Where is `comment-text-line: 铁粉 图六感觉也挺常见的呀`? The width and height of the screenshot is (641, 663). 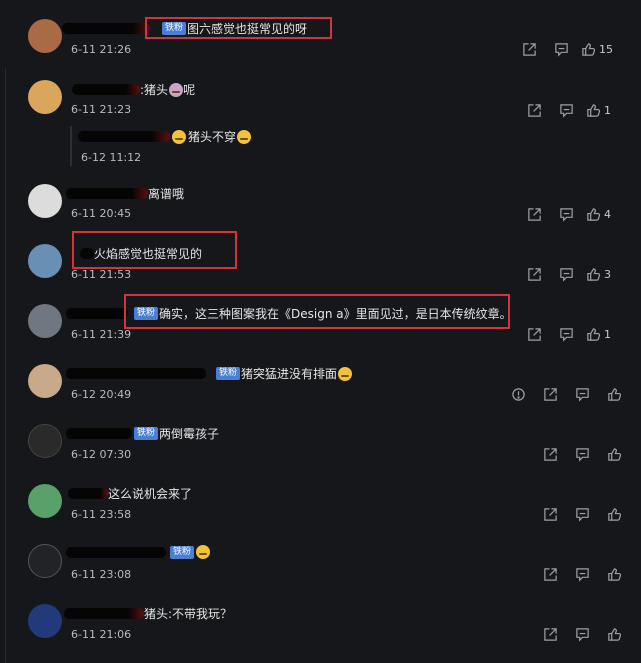 comment-text-line: 铁粉 图六感觉也挺常见的呀 is located at coordinates (184, 28).